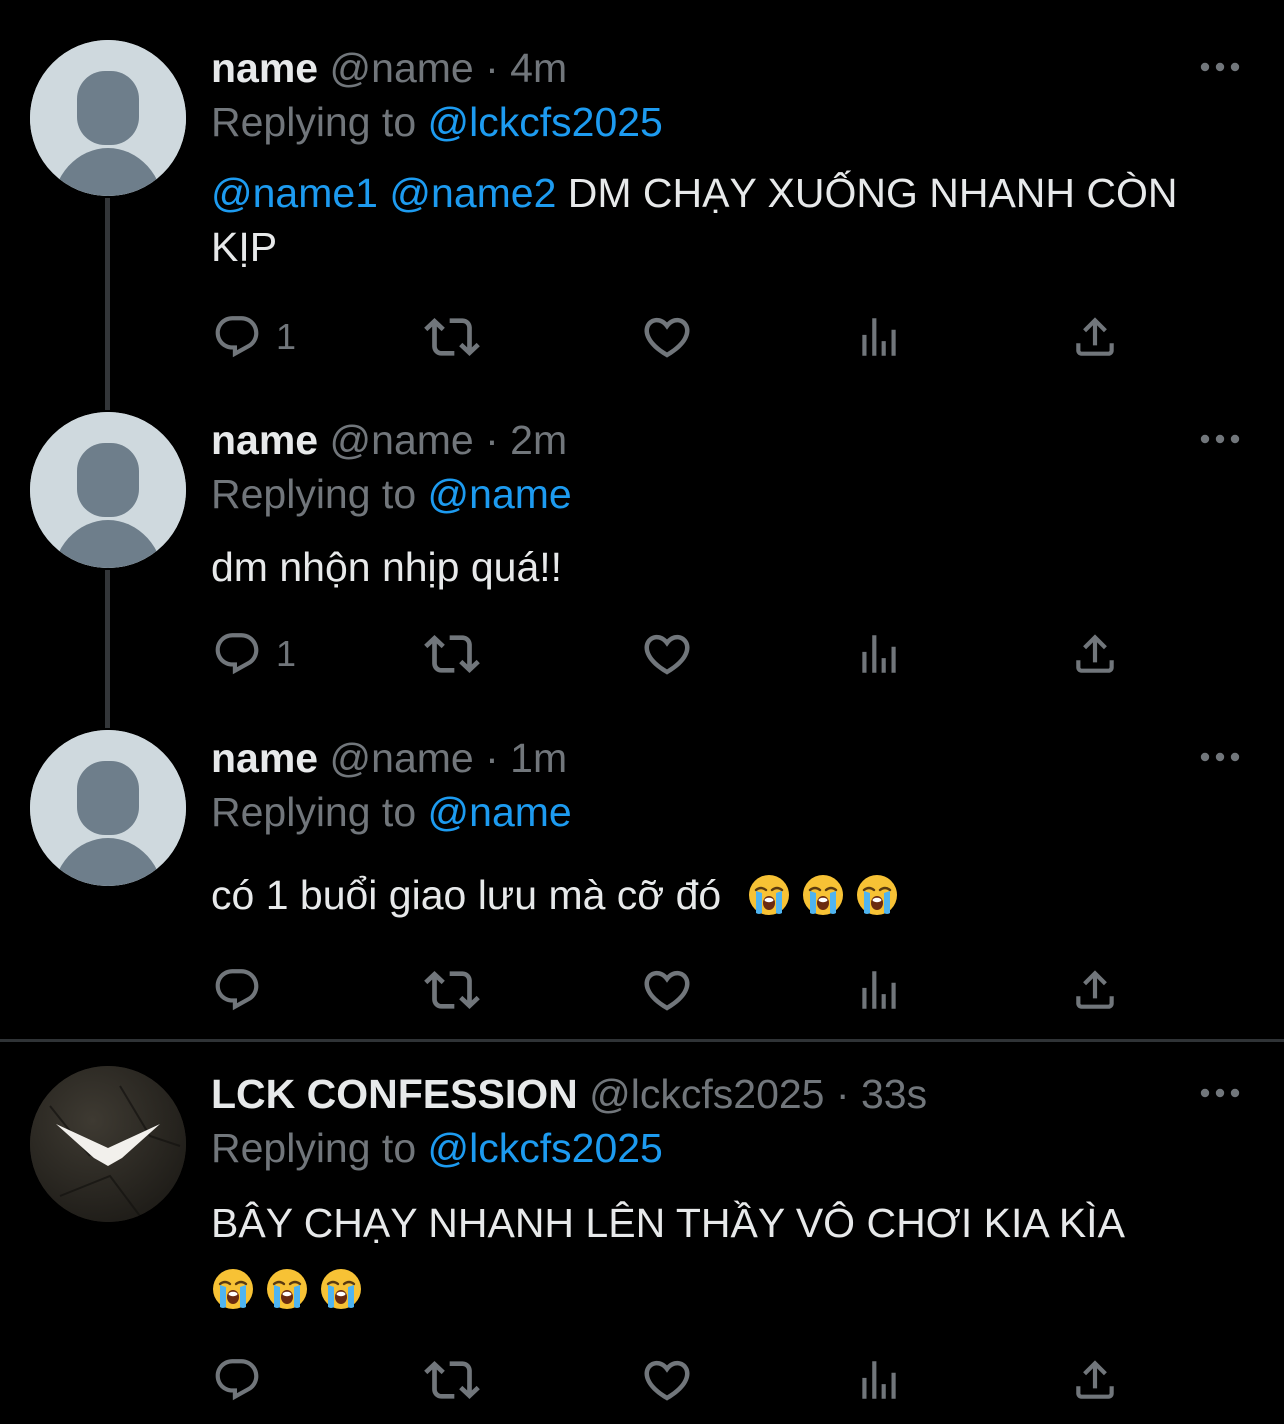 The image size is (1284, 1424). I want to click on timestamp: 1m, so click(538, 758).